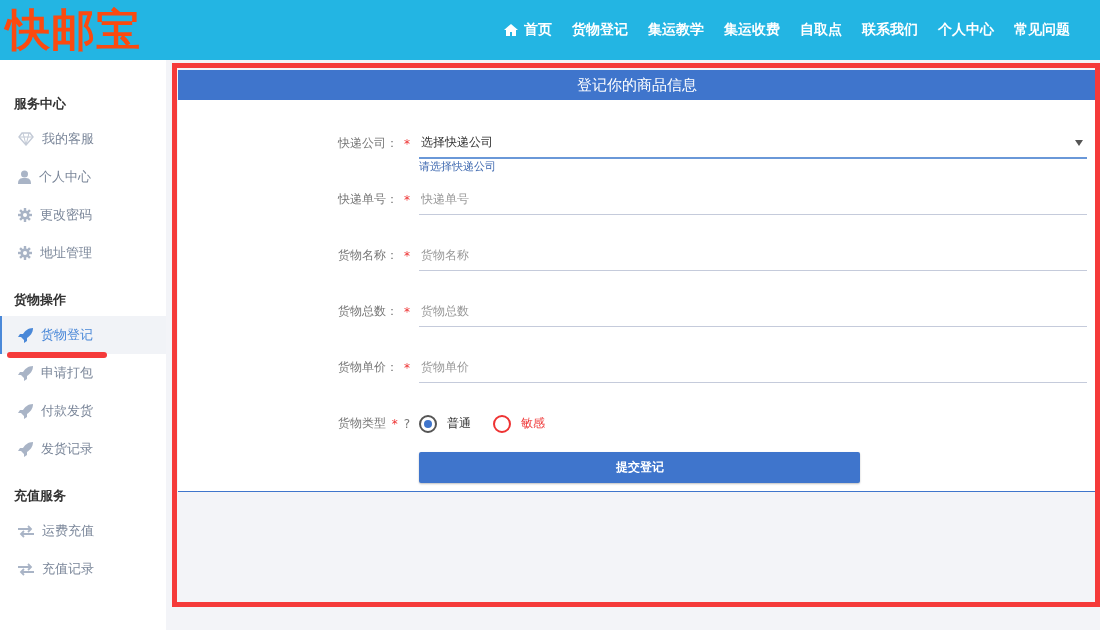 This screenshot has height=630, width=1100. I want to click on sidebar-item: 个人中心, so click(83, 177).